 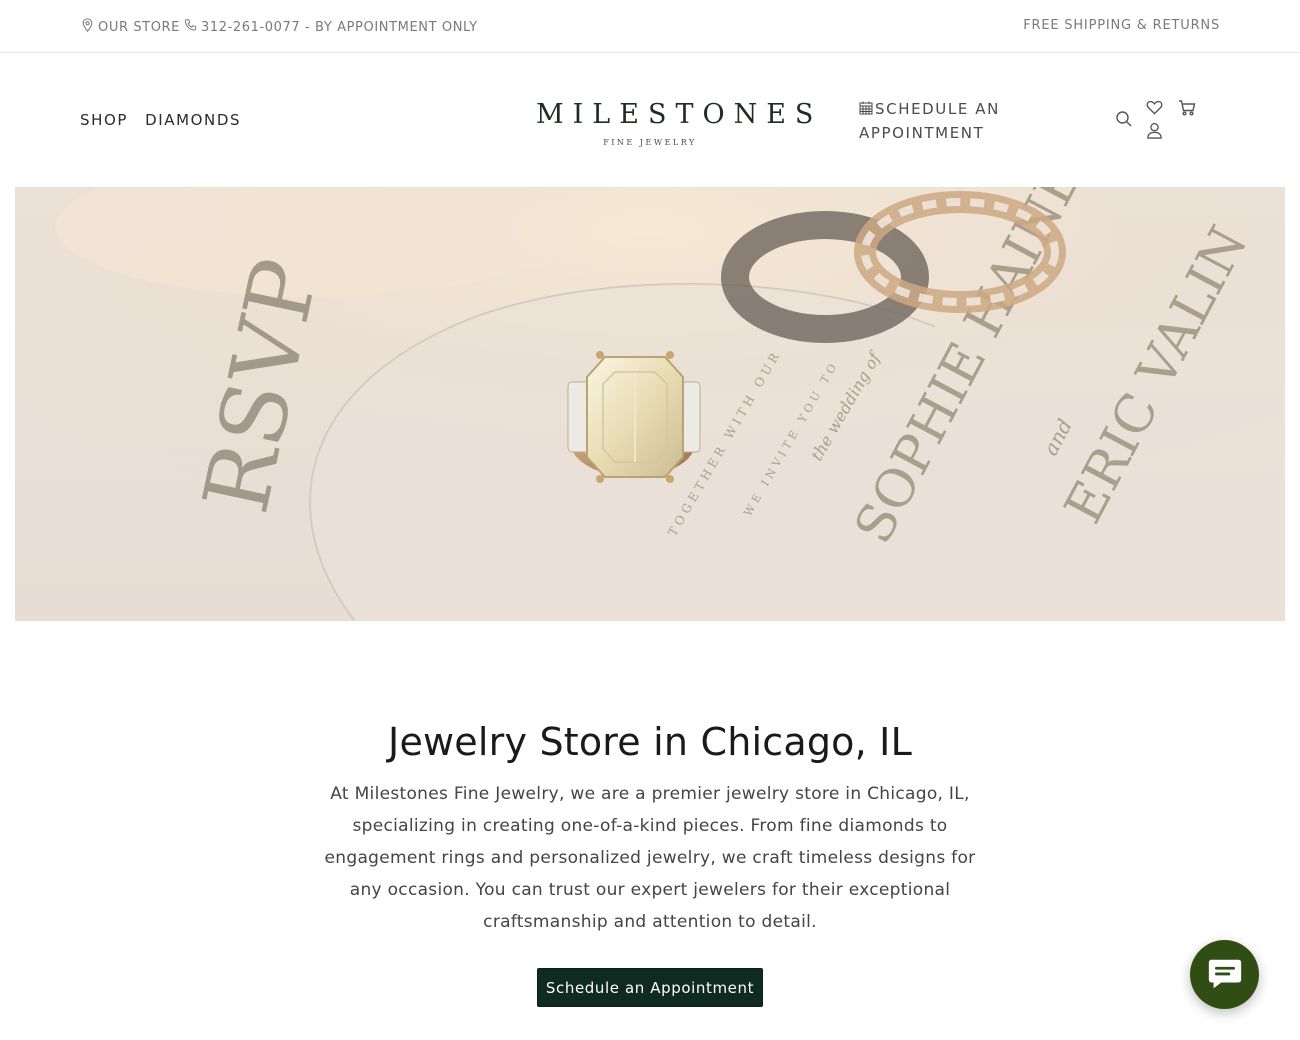 What do you see at coordinates (679, 114) in the screenshot?
I see `logo-main-text: MILESTONES` at bounding box center [679, 114].